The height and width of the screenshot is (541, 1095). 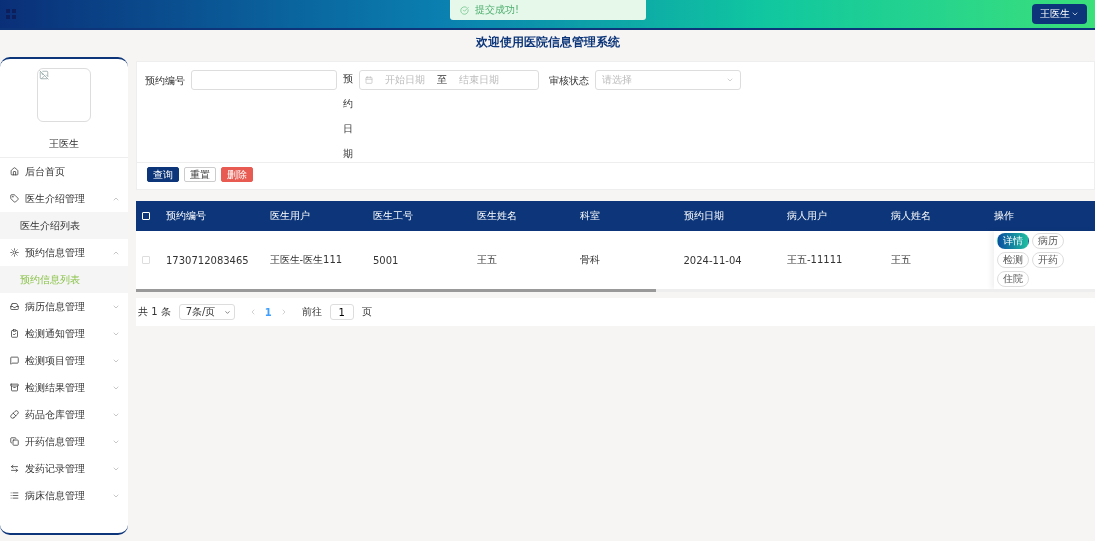 What do you see at coordinates (163, 174) in the screenshot?
I see `action-button: 查询` at bounding box center [163, 174].